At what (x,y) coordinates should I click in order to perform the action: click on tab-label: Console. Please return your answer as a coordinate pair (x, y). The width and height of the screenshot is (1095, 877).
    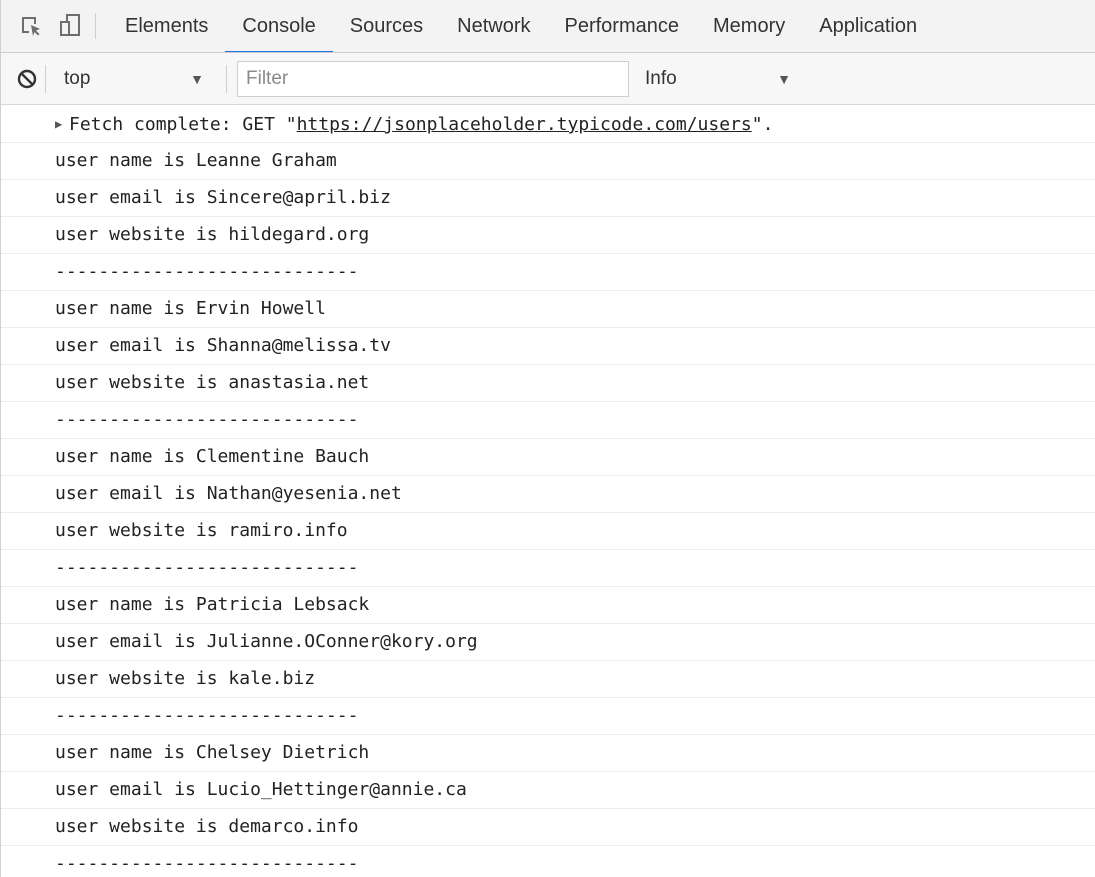
    Looking at the image, I should click on (279, 25).